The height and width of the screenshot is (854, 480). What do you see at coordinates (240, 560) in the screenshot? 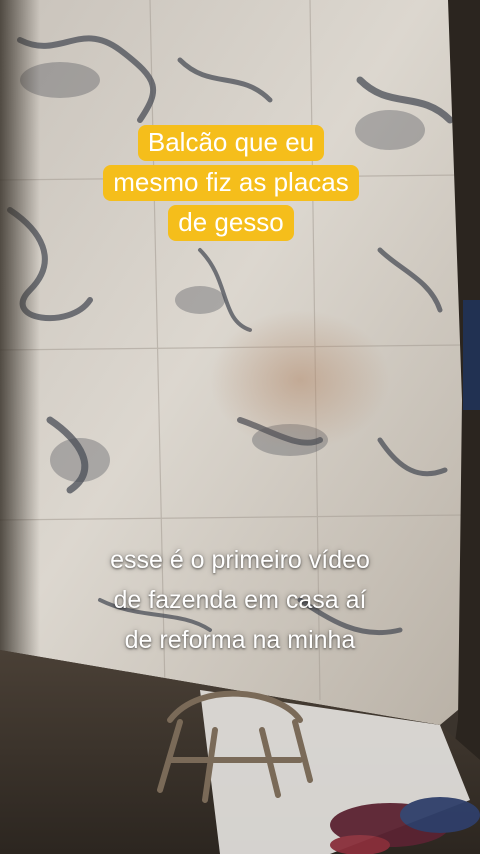
I see `bottom-caption-line: esse é o primeiro vídeo` at bounding box center [240, 560].